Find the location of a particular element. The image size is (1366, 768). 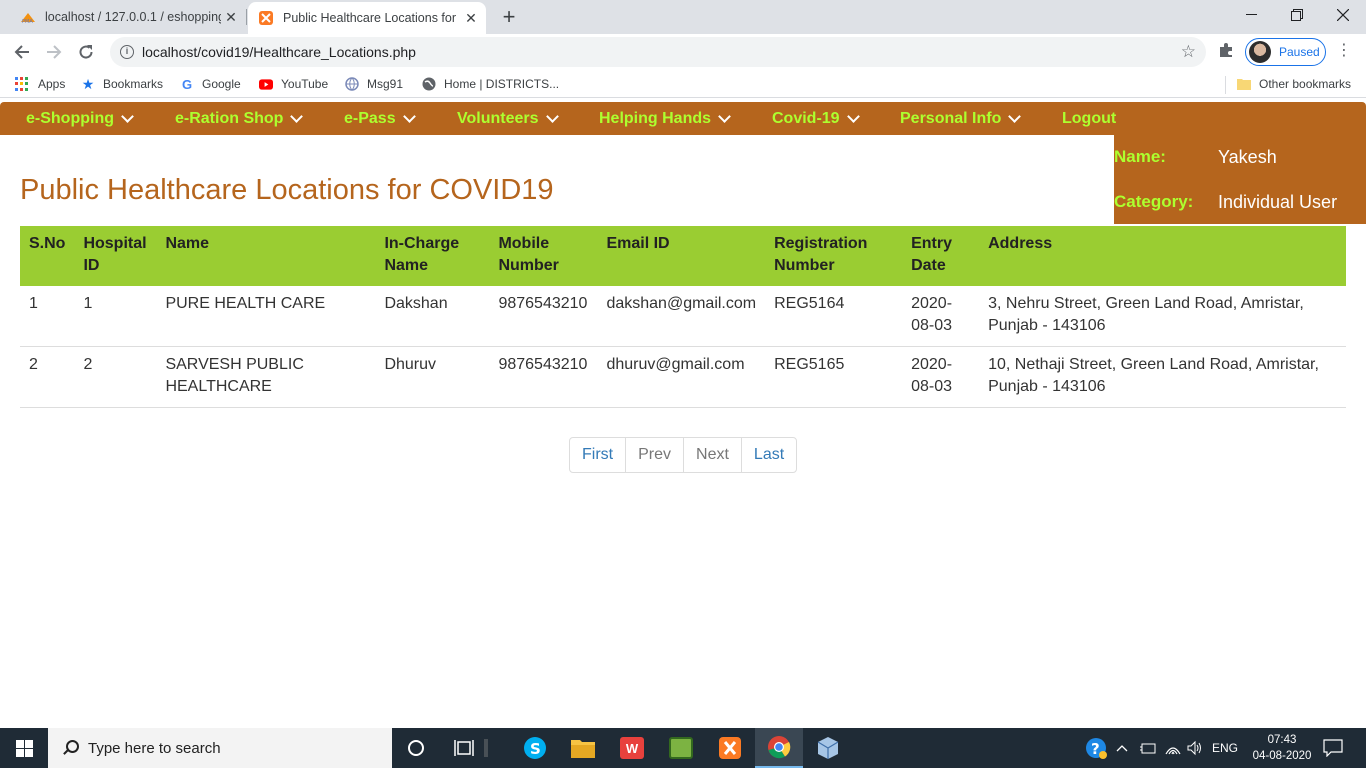

search-icon is located at coordinates (70, 748).